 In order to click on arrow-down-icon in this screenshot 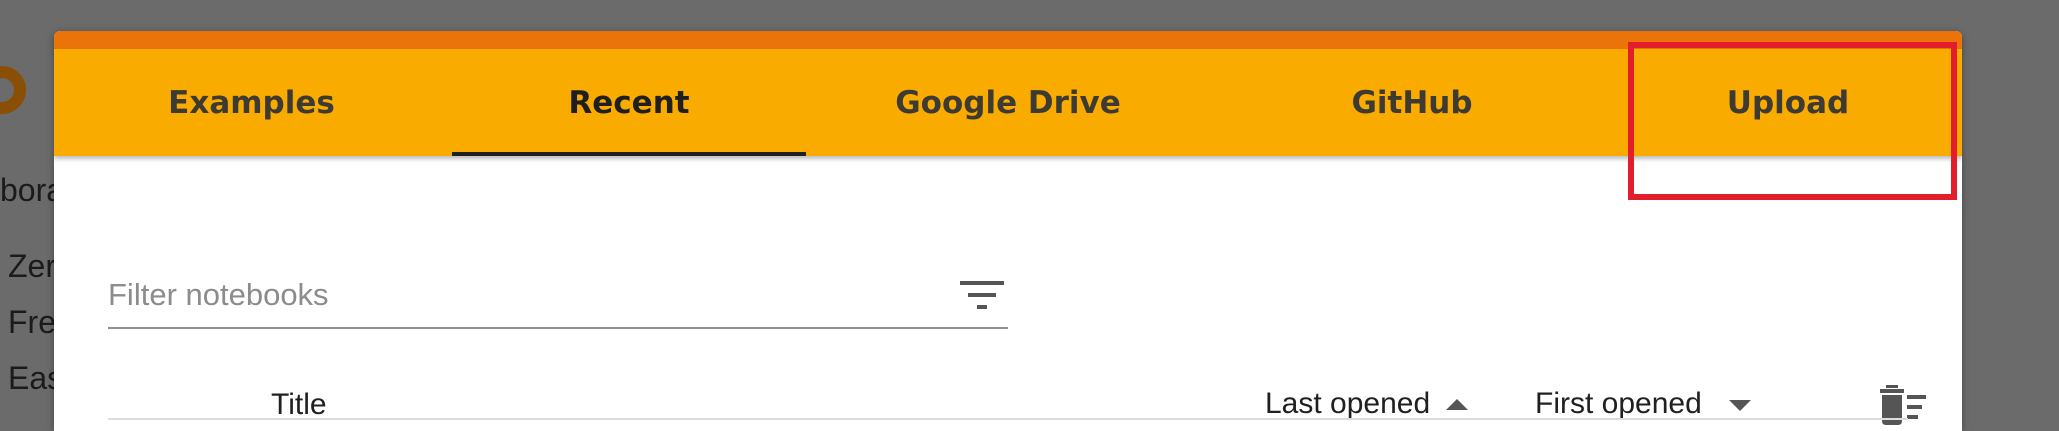, I will do `click(1740, 405)`.